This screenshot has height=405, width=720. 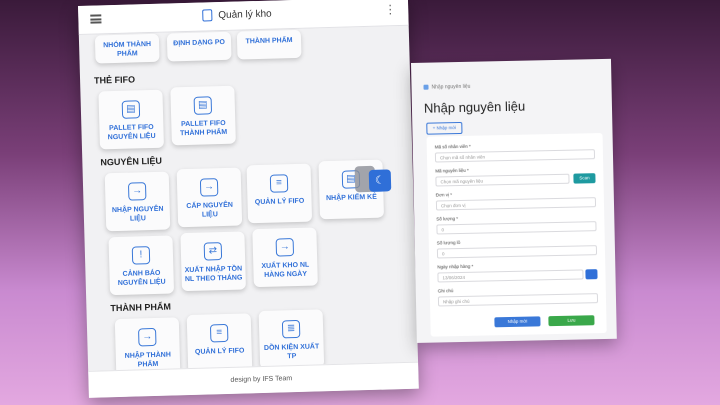 What do you see at coordinates (380, 180) in the screenshot?
I see `night-mode-icon: ☾` at bounding box center [380, 180].